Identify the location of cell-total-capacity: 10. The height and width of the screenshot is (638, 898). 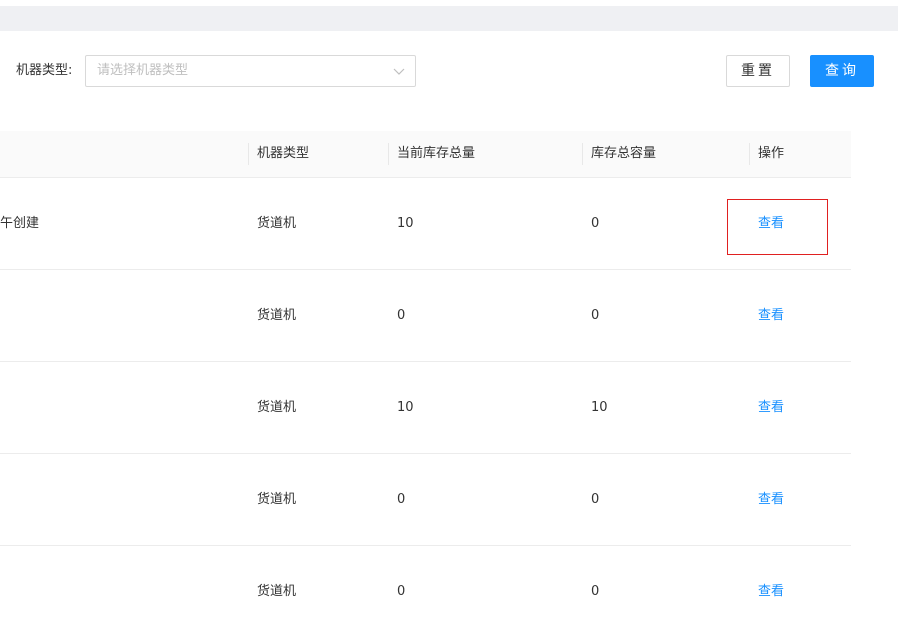
(599, 407).